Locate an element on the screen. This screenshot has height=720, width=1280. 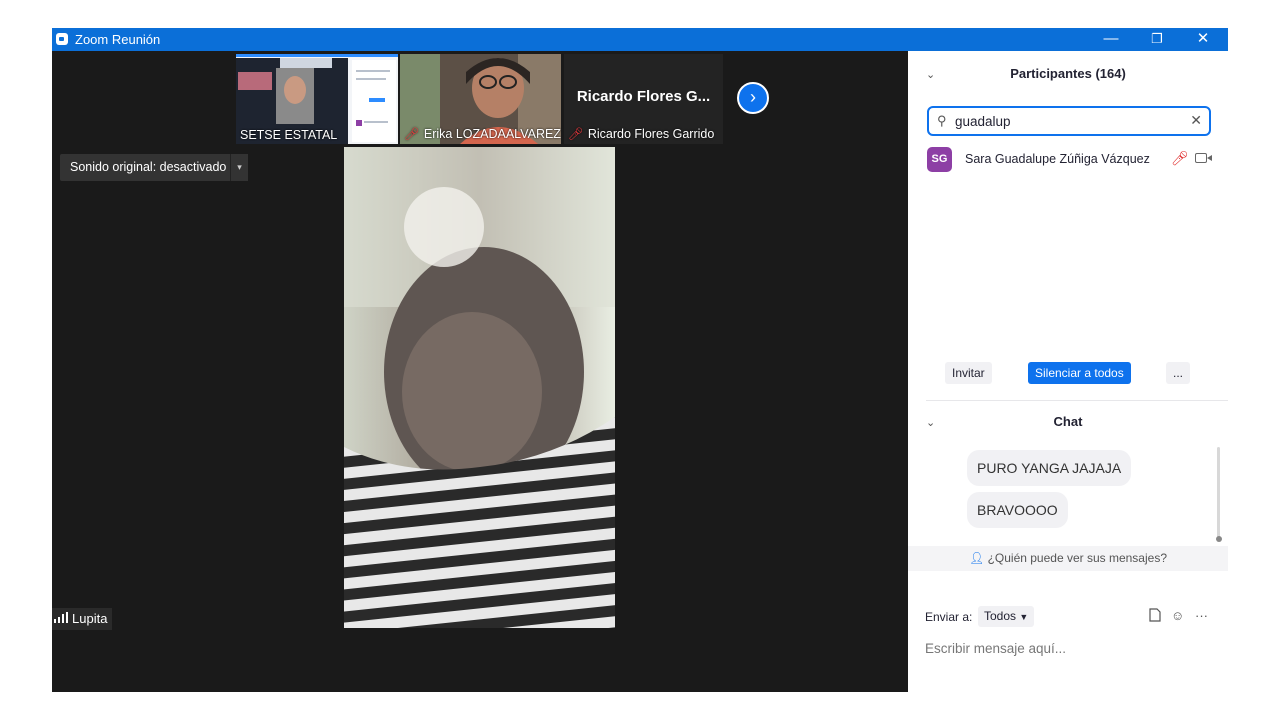
title-bar: Zoom Reunión — ❐ ✕ is located at coordinates (640, 39).